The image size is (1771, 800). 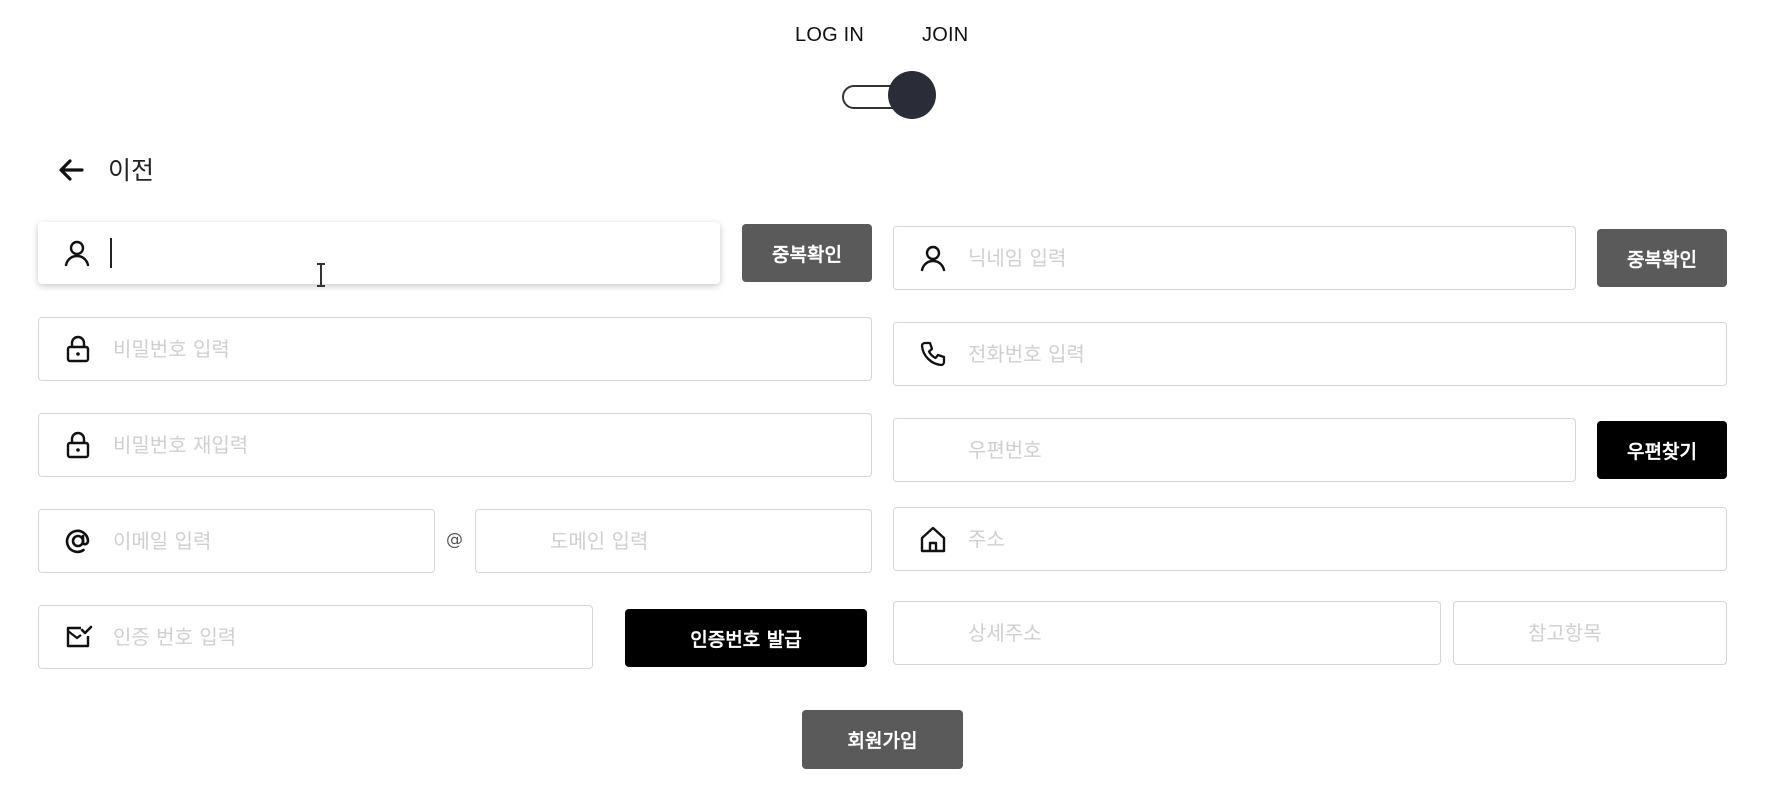 What do you see at coordinates (321, 275) in the screenshot?
I see `text-cursor-icon` at bounding box center [321, 275].